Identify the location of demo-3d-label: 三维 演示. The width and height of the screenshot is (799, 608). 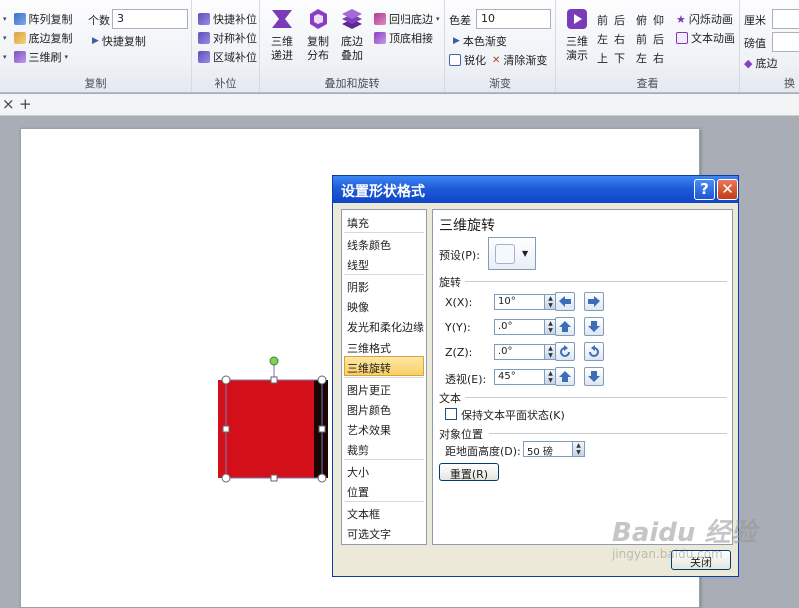
(577, 48).